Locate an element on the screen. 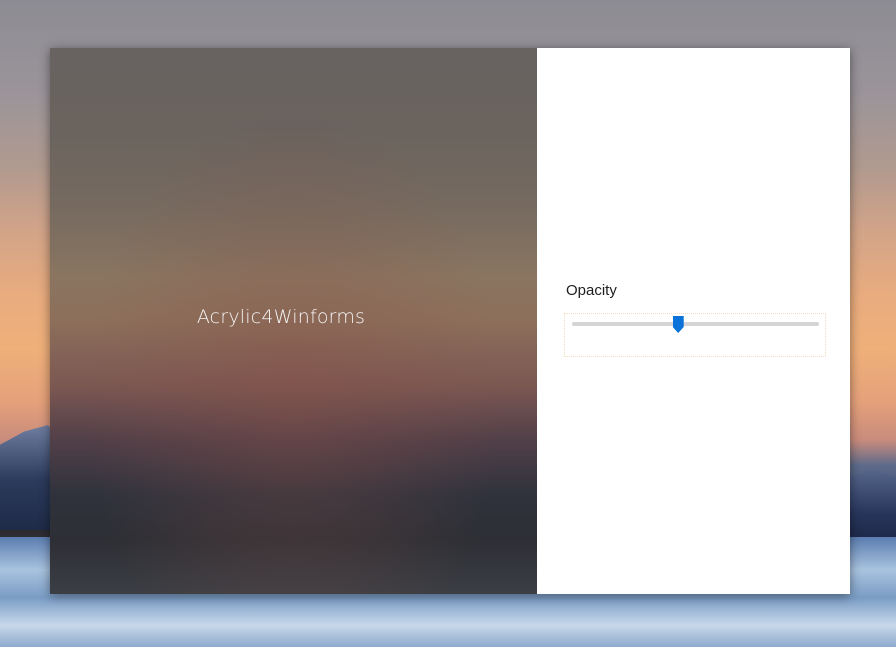 This screenshot has height=647, width=896. slider-track is located at coordinates (695, 324).